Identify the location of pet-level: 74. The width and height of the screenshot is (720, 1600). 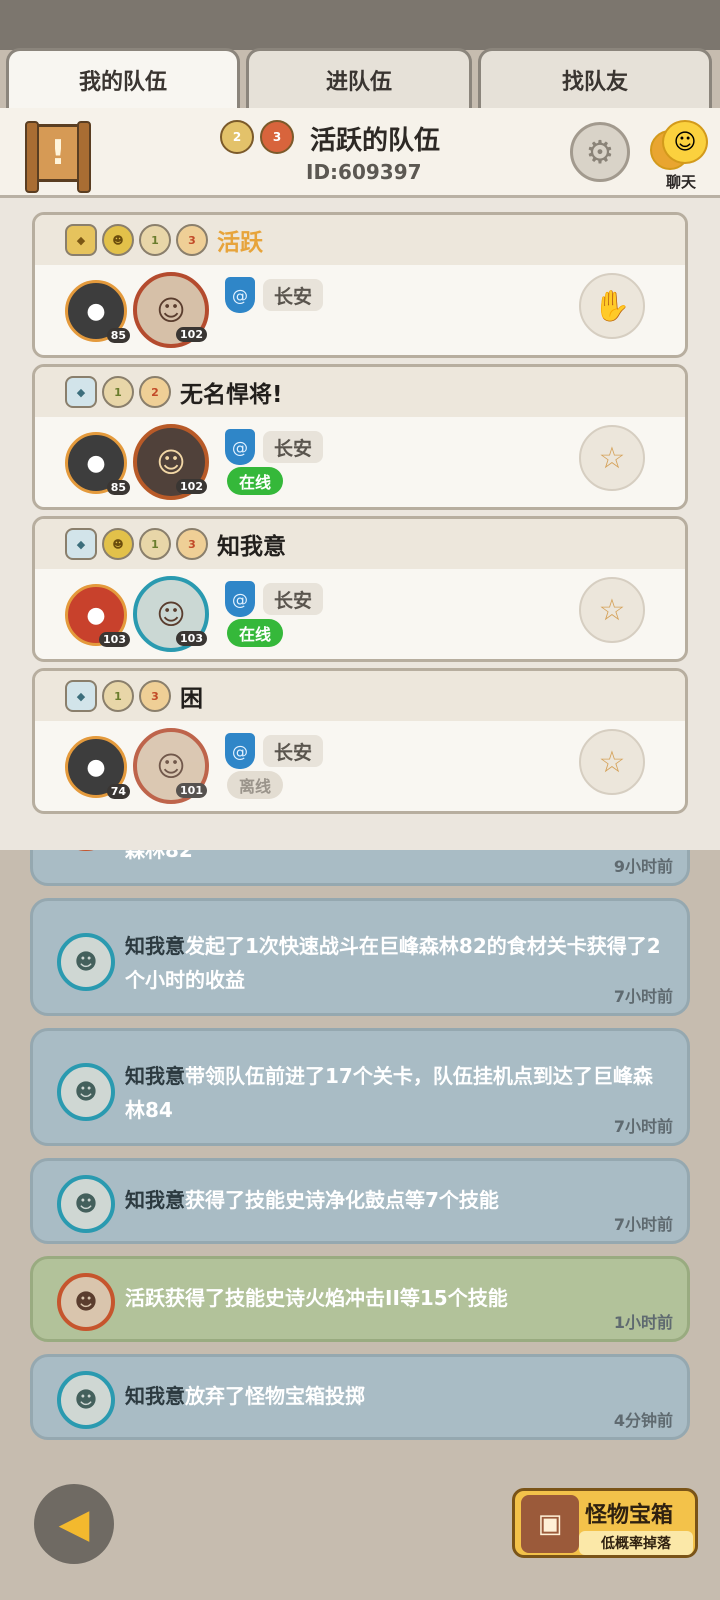
(118, 791).